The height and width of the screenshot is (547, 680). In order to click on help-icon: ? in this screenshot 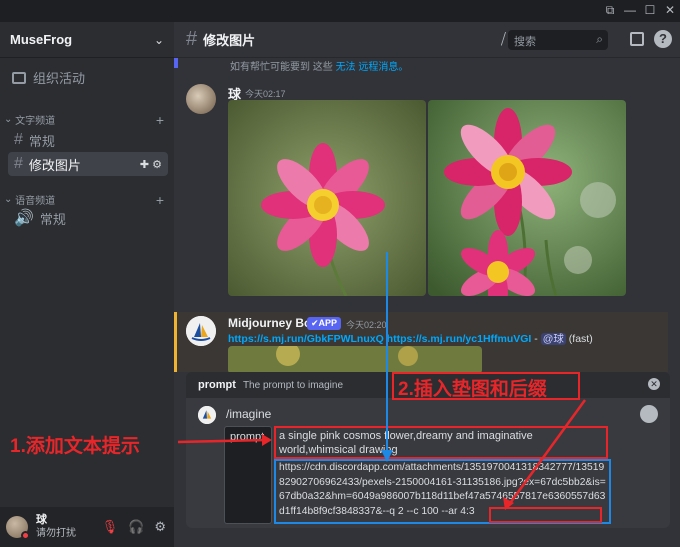, I will do `click(663, 39)`.